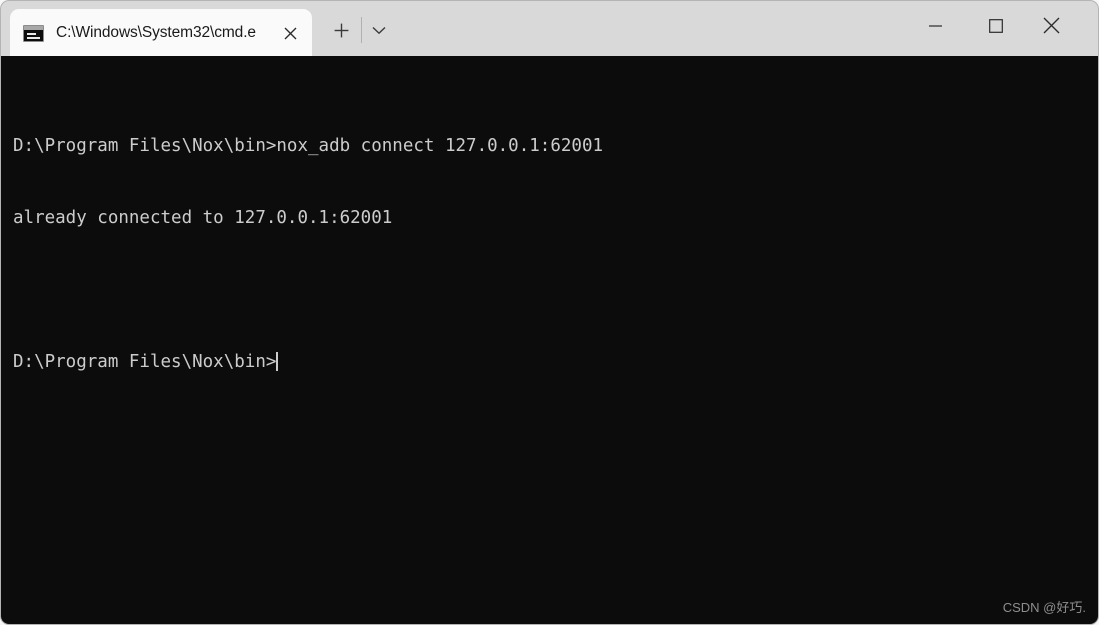 This screenshot has width=1099, height=625. What do you see at coordinates (996, 25) in the screenshot?
I see `maximize-button` at bounding box center [996, 25].